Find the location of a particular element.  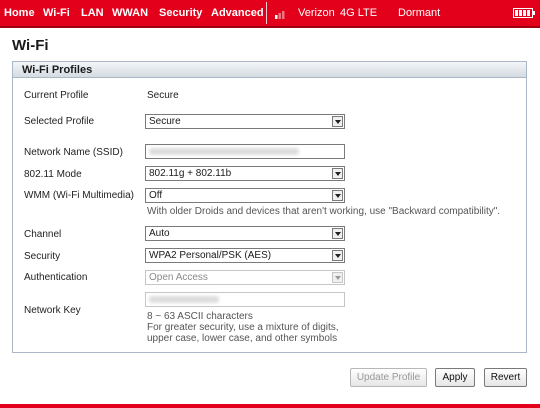

selected-profile-label: Selected Profile is located at coordinates (59, 121).